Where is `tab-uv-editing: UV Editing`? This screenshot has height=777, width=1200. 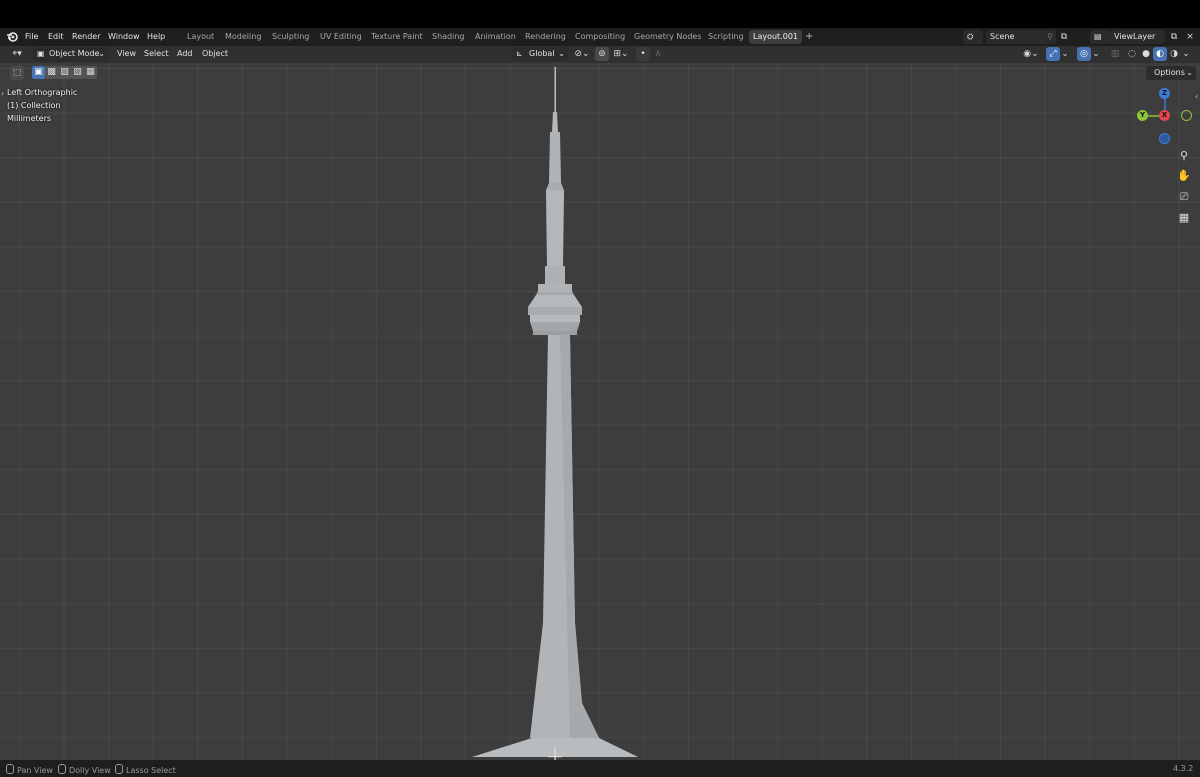 tab-uv-editing: UV Editing is located at coordinates (341, 37).